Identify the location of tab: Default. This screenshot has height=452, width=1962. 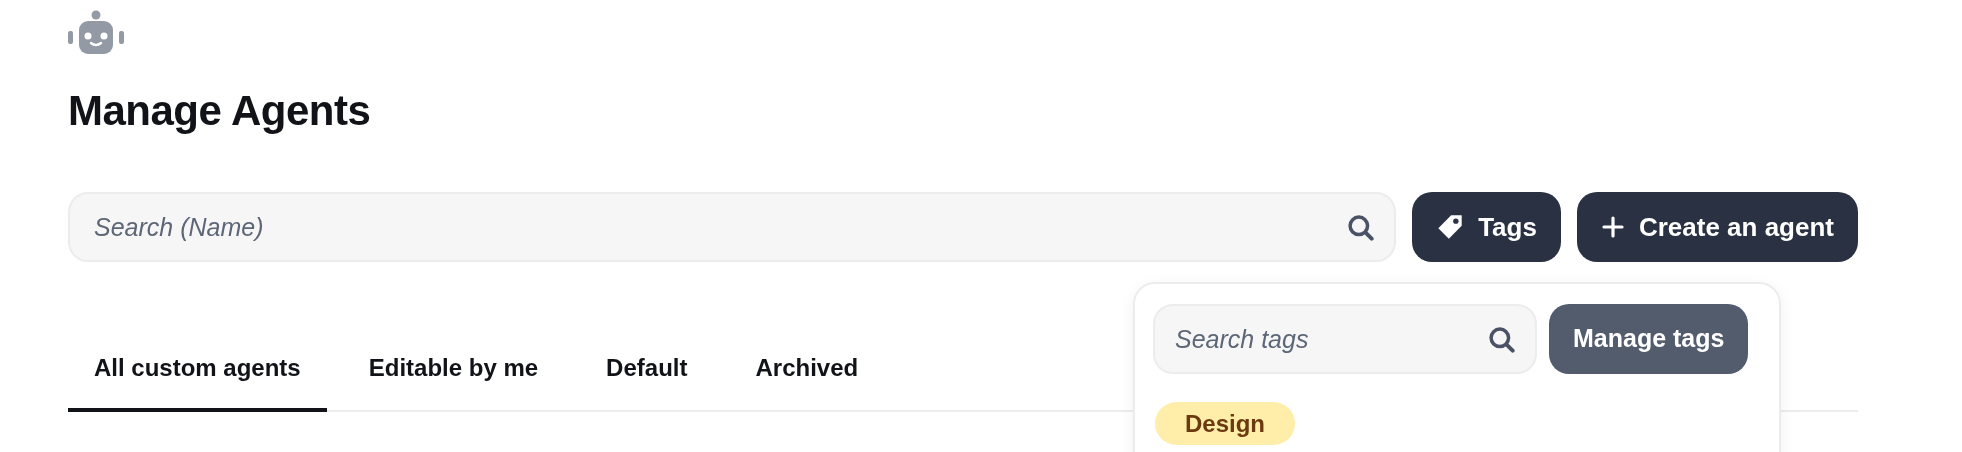
(647, 375).